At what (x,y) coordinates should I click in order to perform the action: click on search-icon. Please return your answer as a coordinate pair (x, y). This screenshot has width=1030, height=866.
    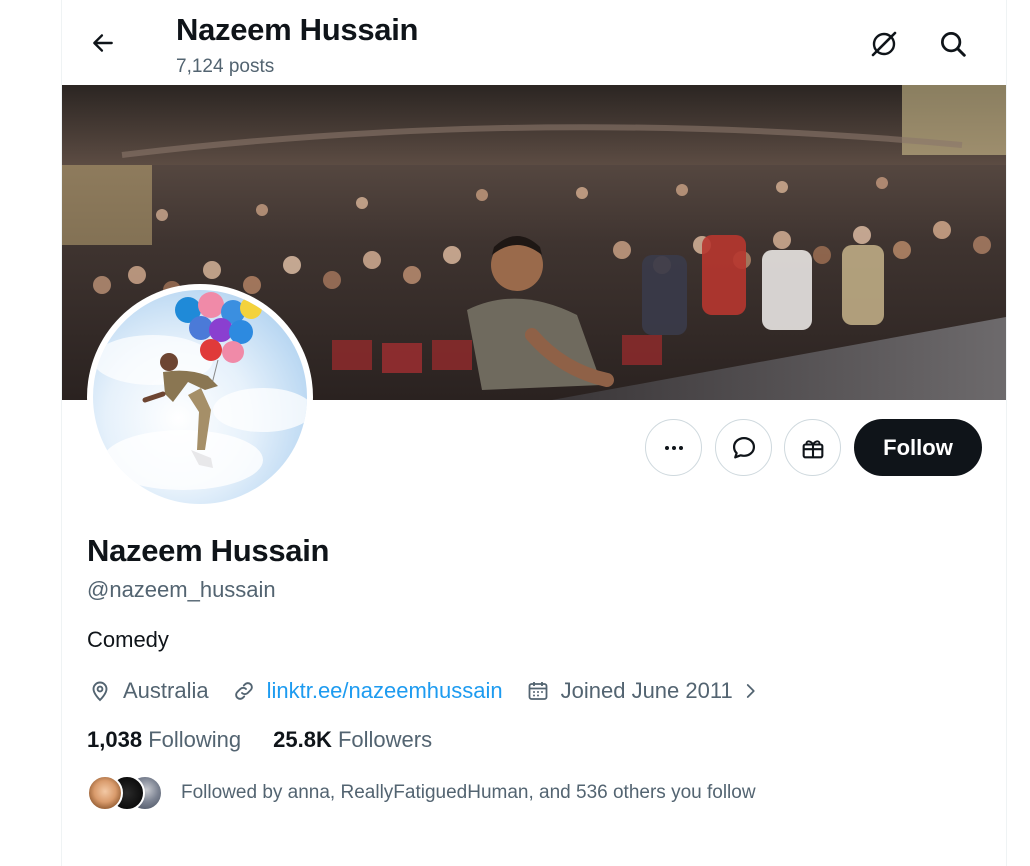
    Looking at the image, I should click on (953, 44).